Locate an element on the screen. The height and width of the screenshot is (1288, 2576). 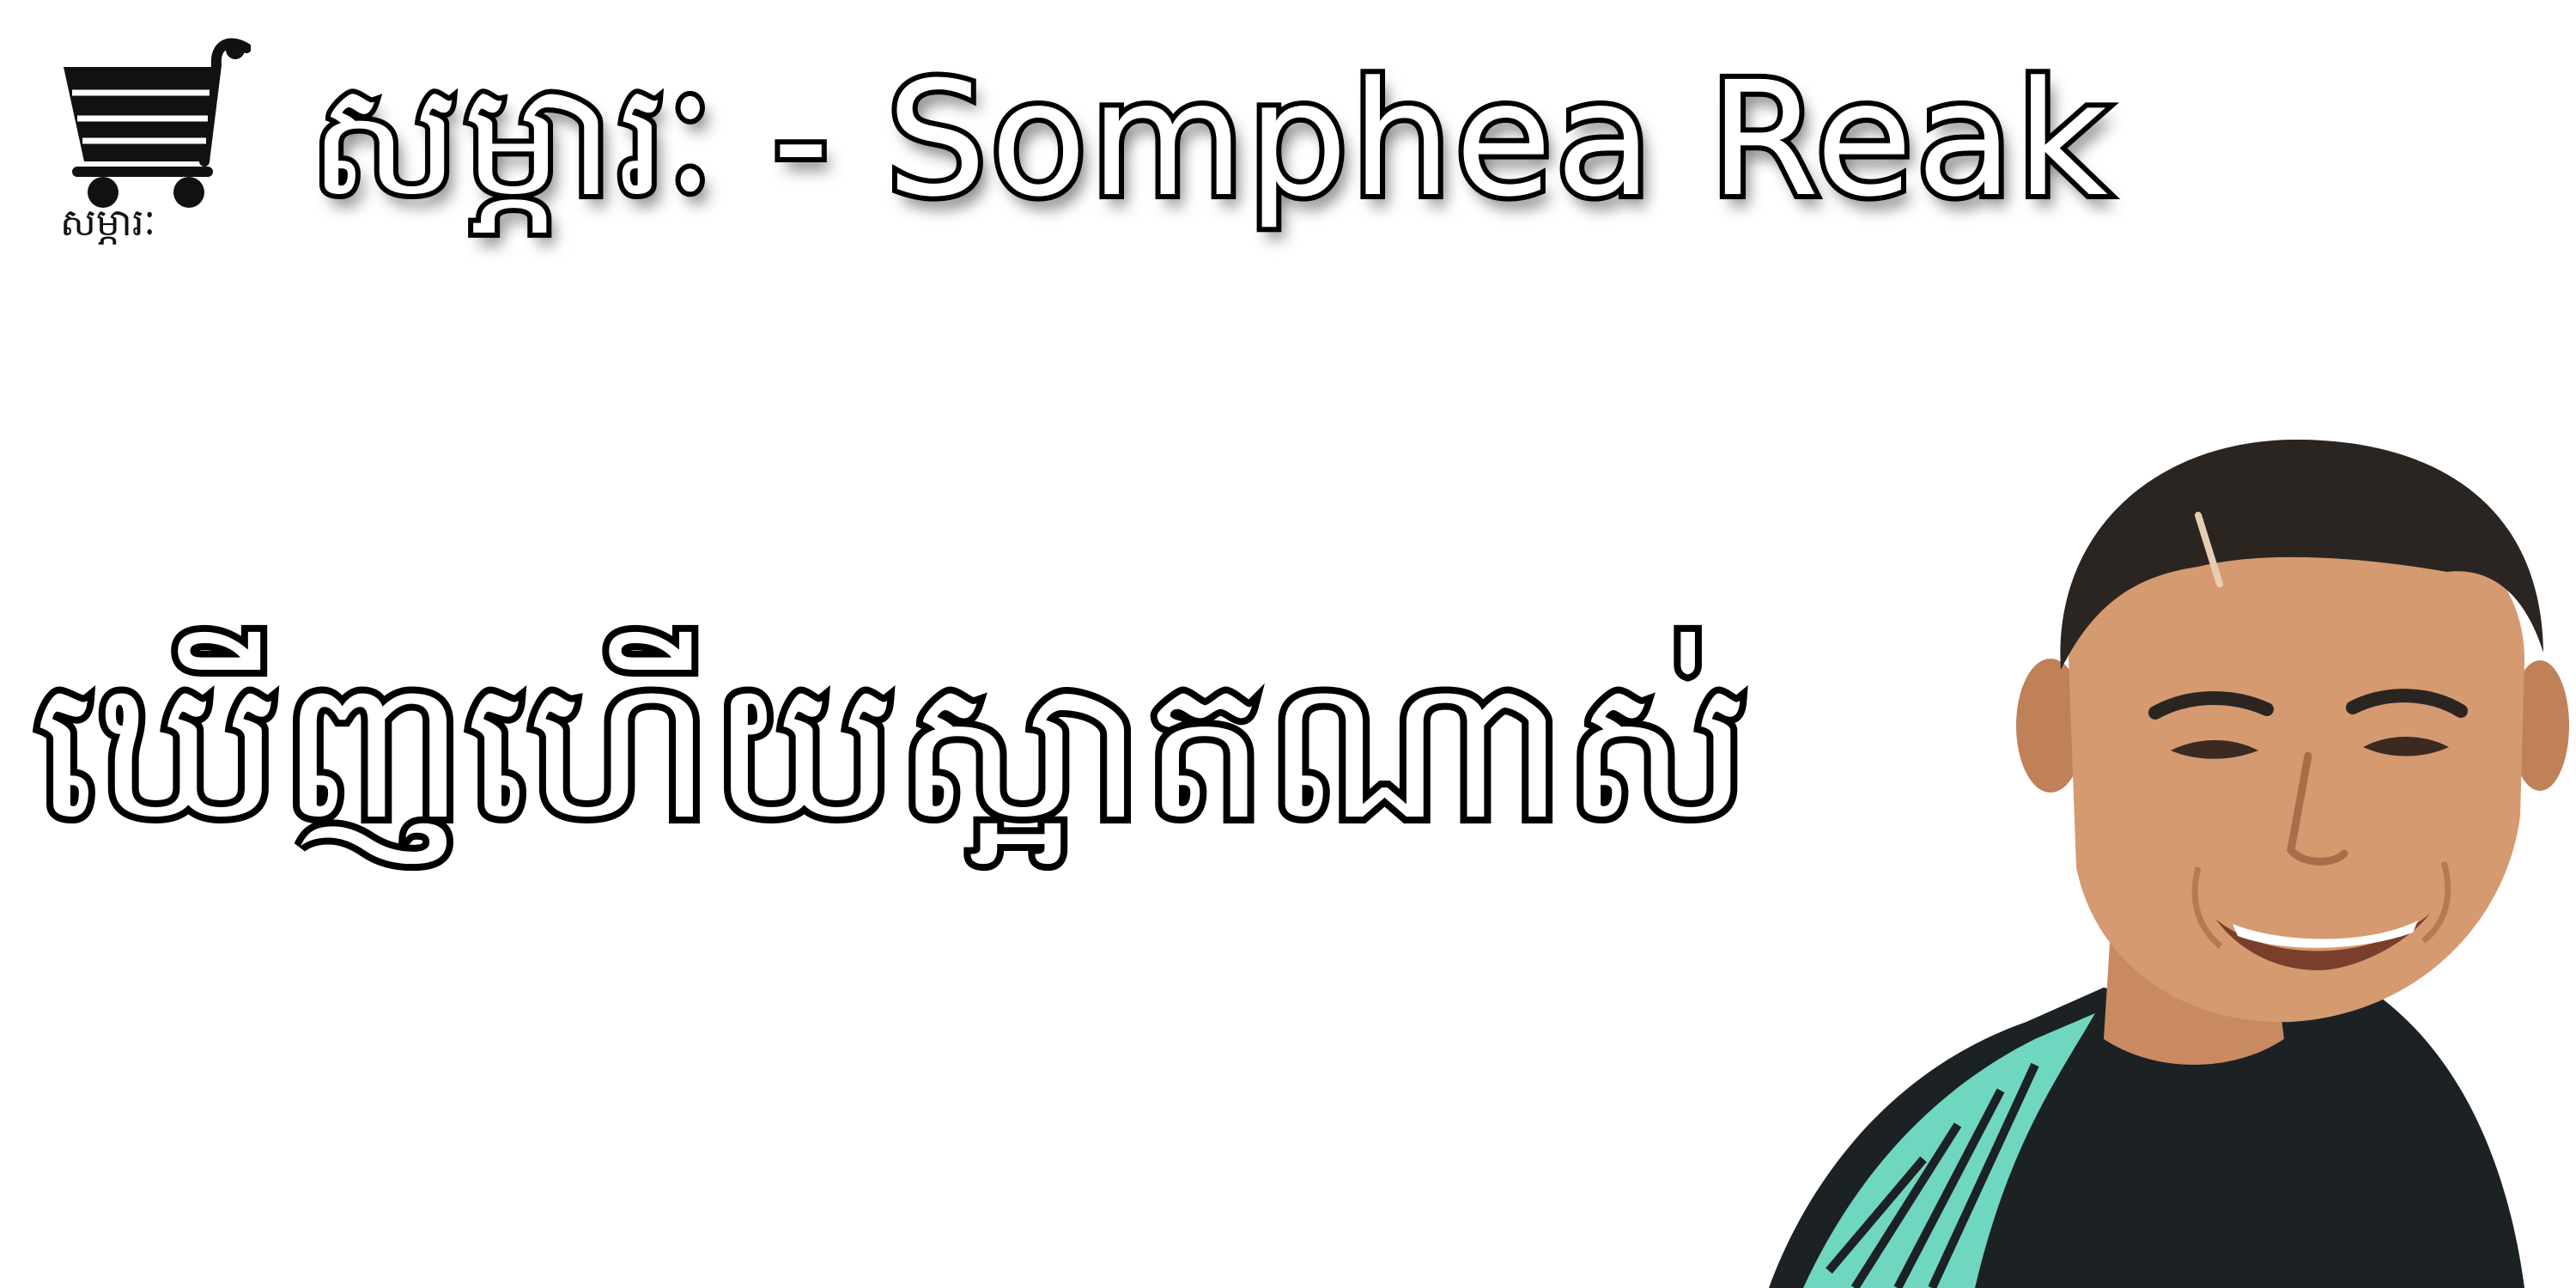
page-title: សម្ភារៈ - Somphea Reak is located at coordinates (1208, 140).